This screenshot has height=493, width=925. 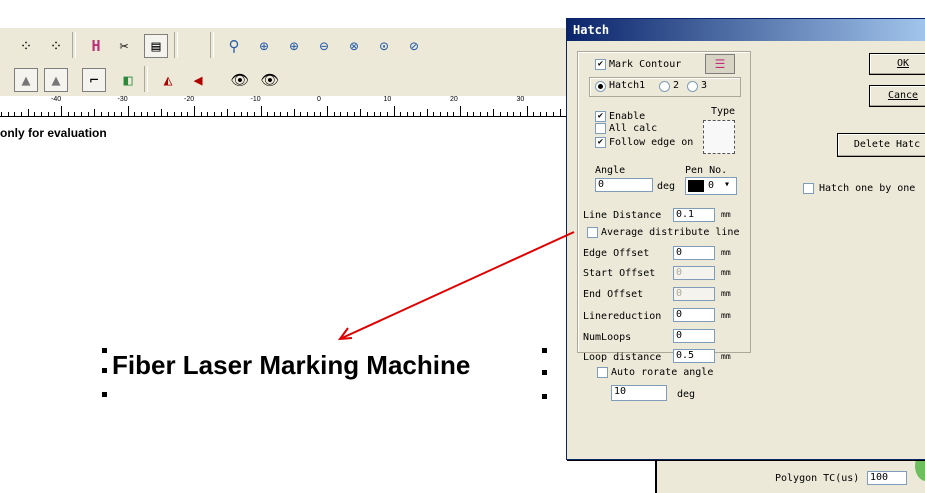 What do you see at coordinates (456, 286) in the screenshot?
I see `annotation-arrow` at bounding box center [456, 286].